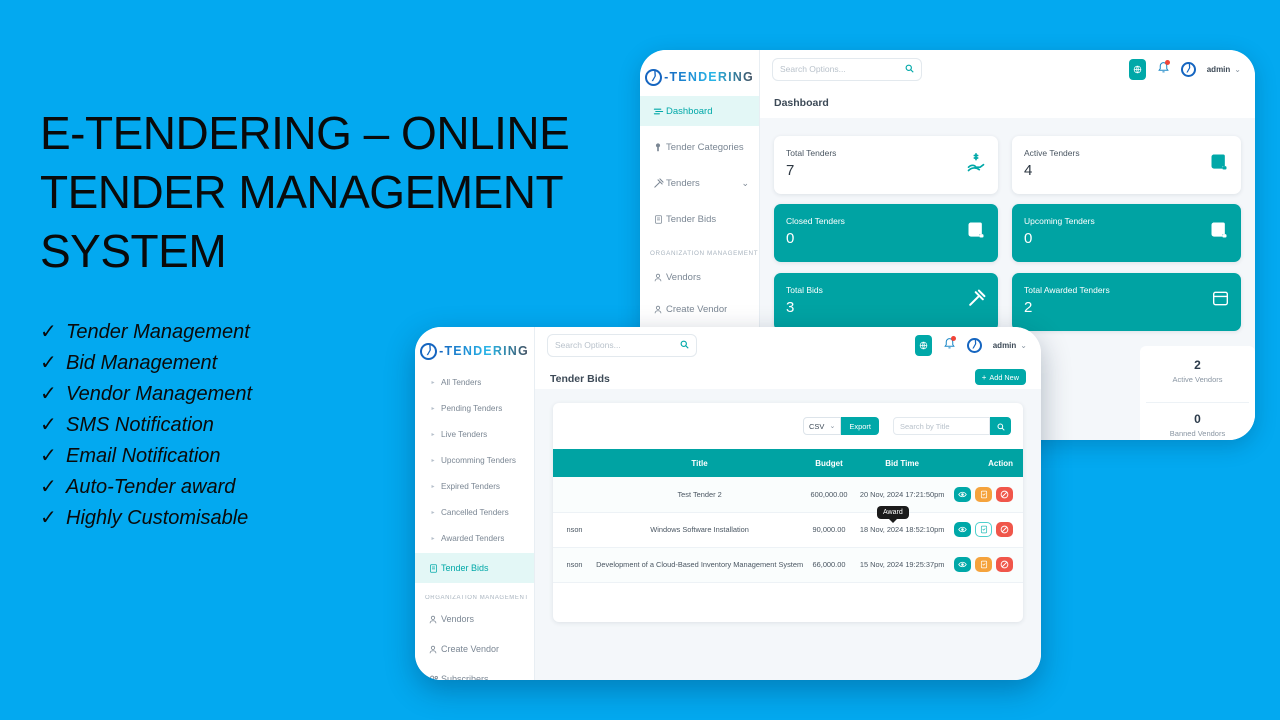 This screenshot has width=1280, height=720. Describe the element at coordinates (815, 221) in the screenshot. I see `stat-label: Closed Tenders` at that location.